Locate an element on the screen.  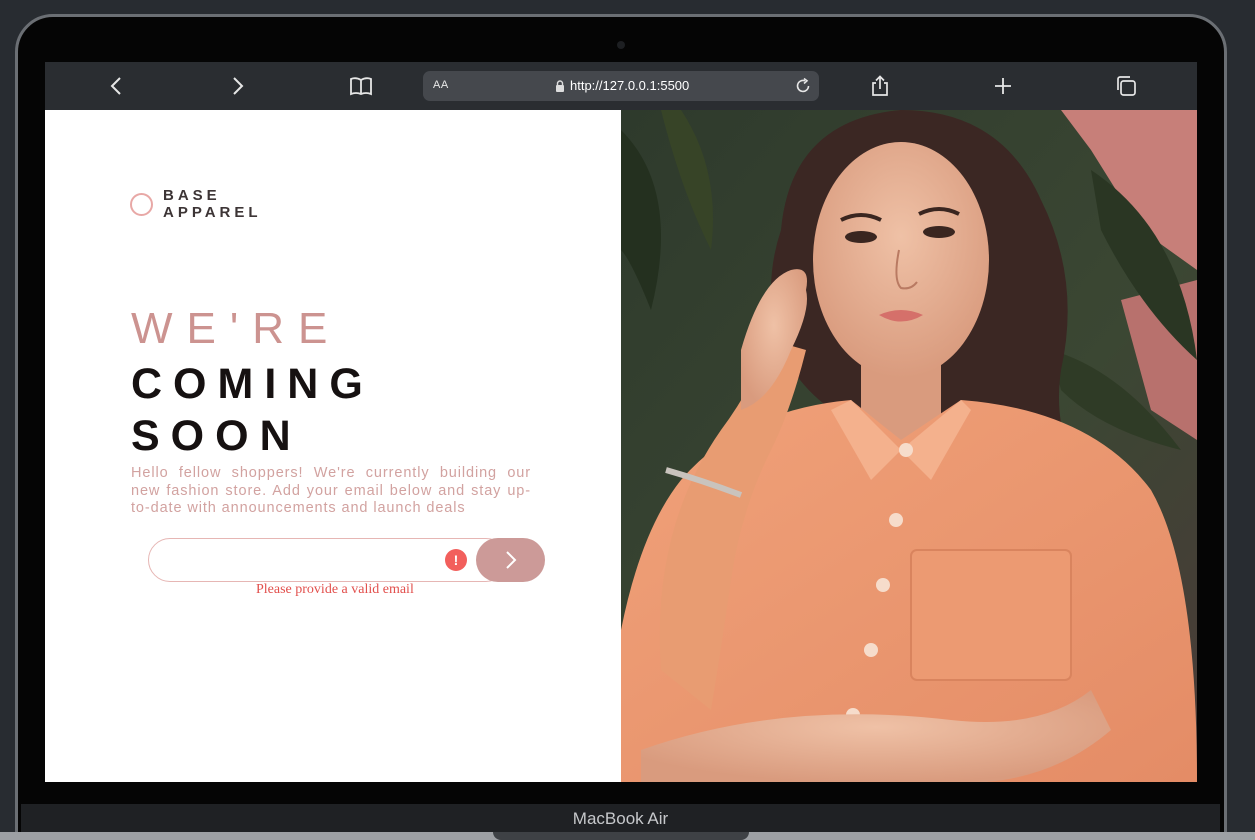
book-icon is located at coordinates (361, 86).